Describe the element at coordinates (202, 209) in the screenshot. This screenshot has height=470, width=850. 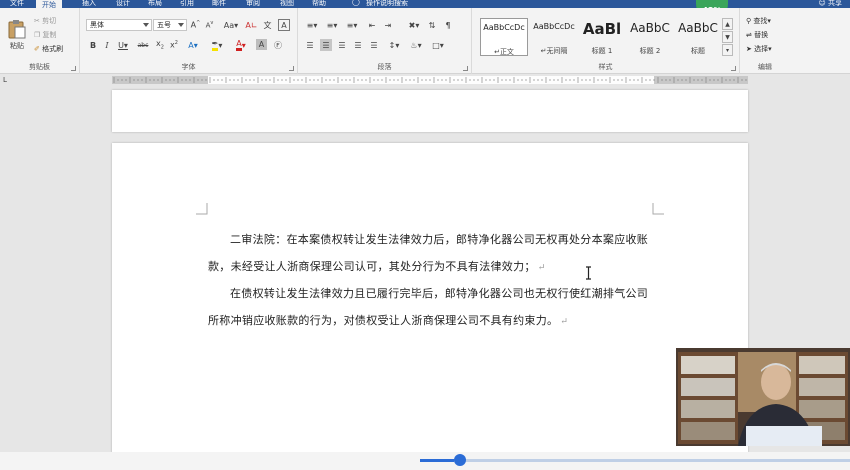
I see `margin-corner-top-left` at that location.